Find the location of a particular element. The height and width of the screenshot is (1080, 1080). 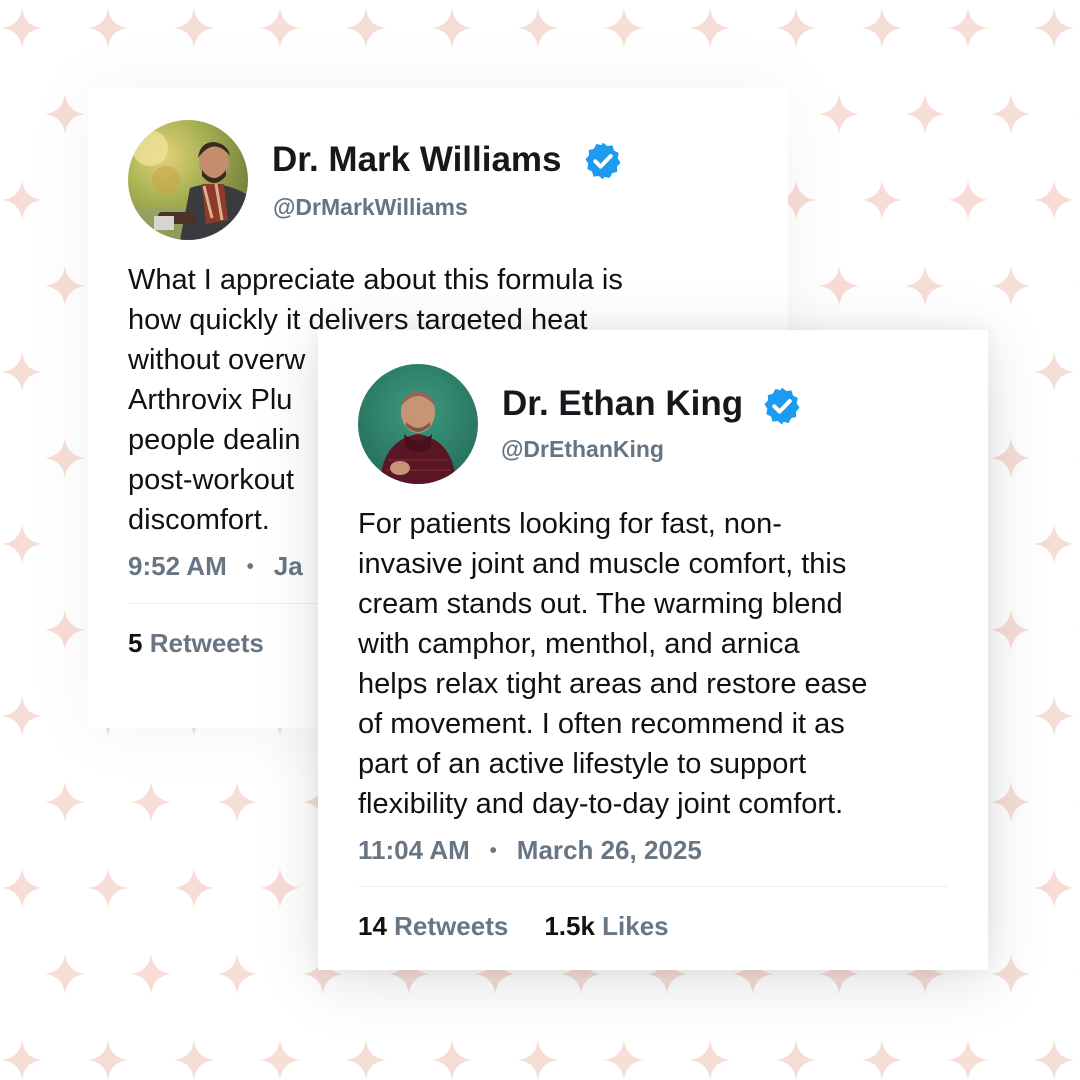

tweet-meta: 11:04 AM • March 26, 2025 is located at coordinates (530, 850).